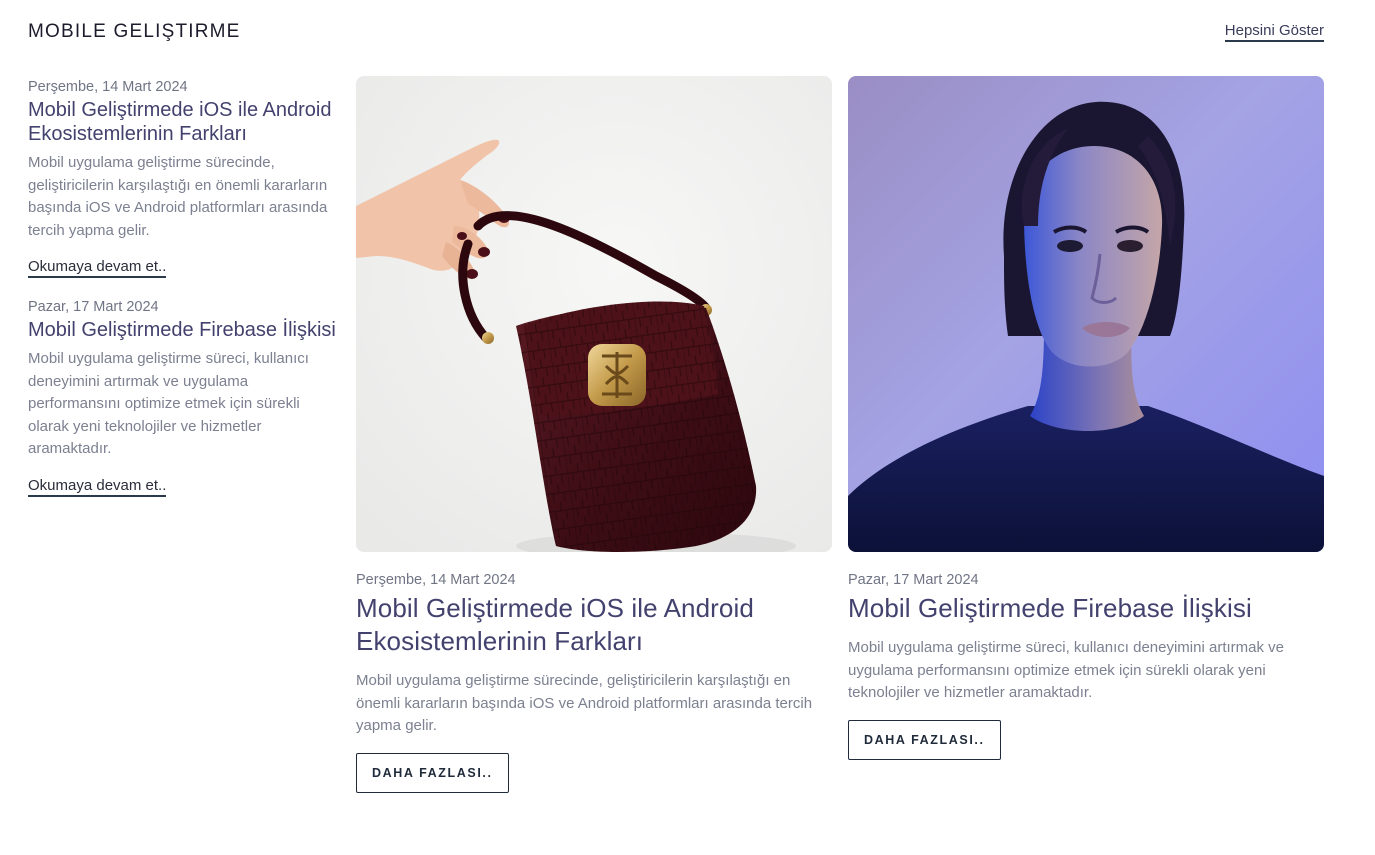 The image size is (1375, 855). Describe the element at coordinates (185, 330) in the screenshot. I see `side-post-title: Mobil Geliştirmede Firebase İlişkisi` at that location.